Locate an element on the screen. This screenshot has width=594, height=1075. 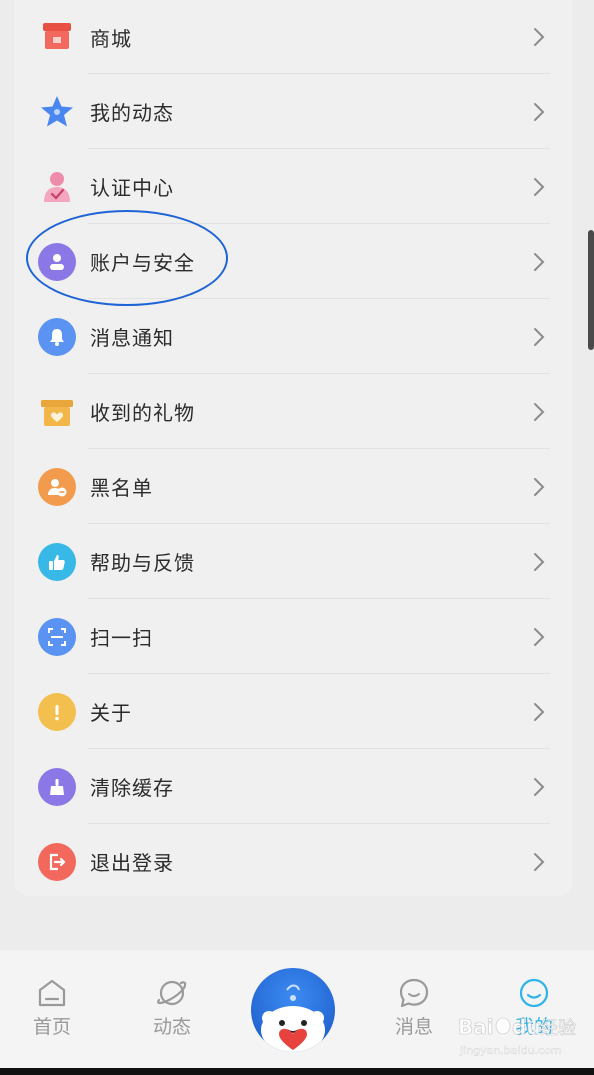
planet-icon is located at coordinates (172, 993).